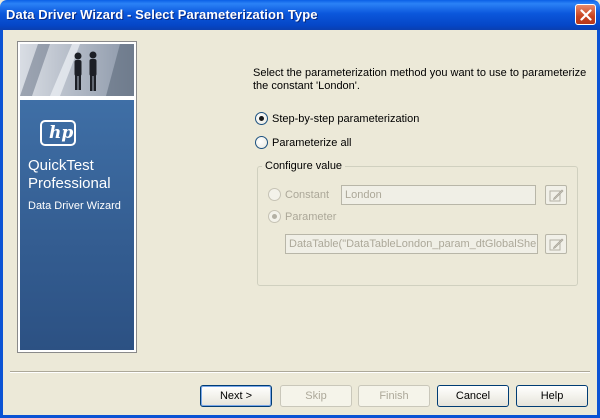 This screenshot has width=600, height=418. What do you see at coordinates (61, 133) in the screenshot?
I see `hp-logo-text: hp` at bounding box center [61, 133].